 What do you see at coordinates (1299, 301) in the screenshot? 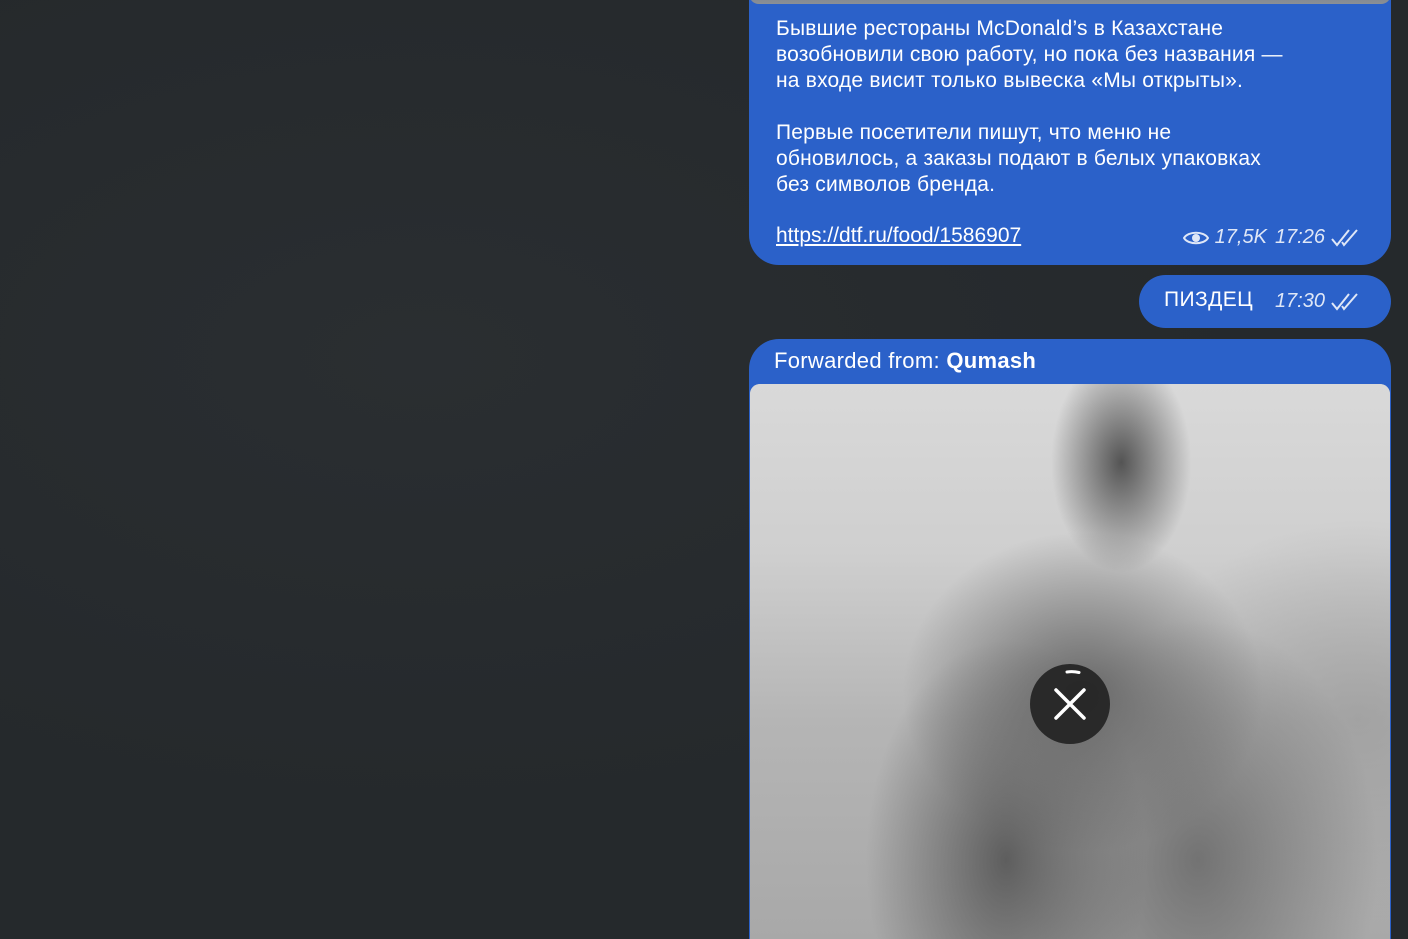
I see `message-time: 17:30` at bounding box center [1299, 301].